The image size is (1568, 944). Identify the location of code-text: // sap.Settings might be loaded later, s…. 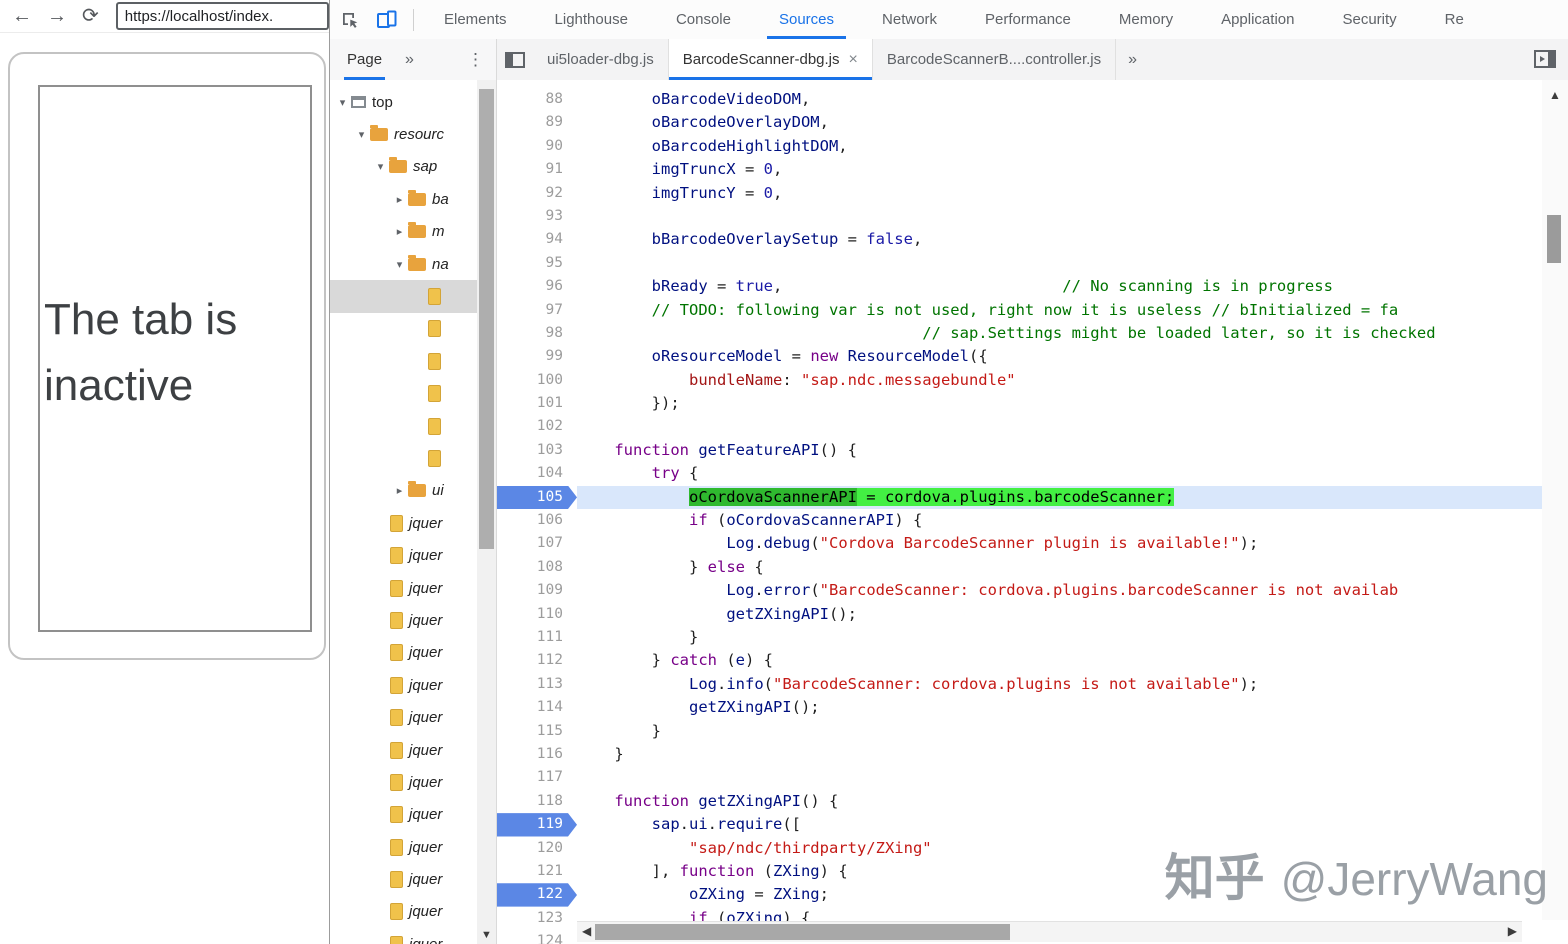
(1059, 333).